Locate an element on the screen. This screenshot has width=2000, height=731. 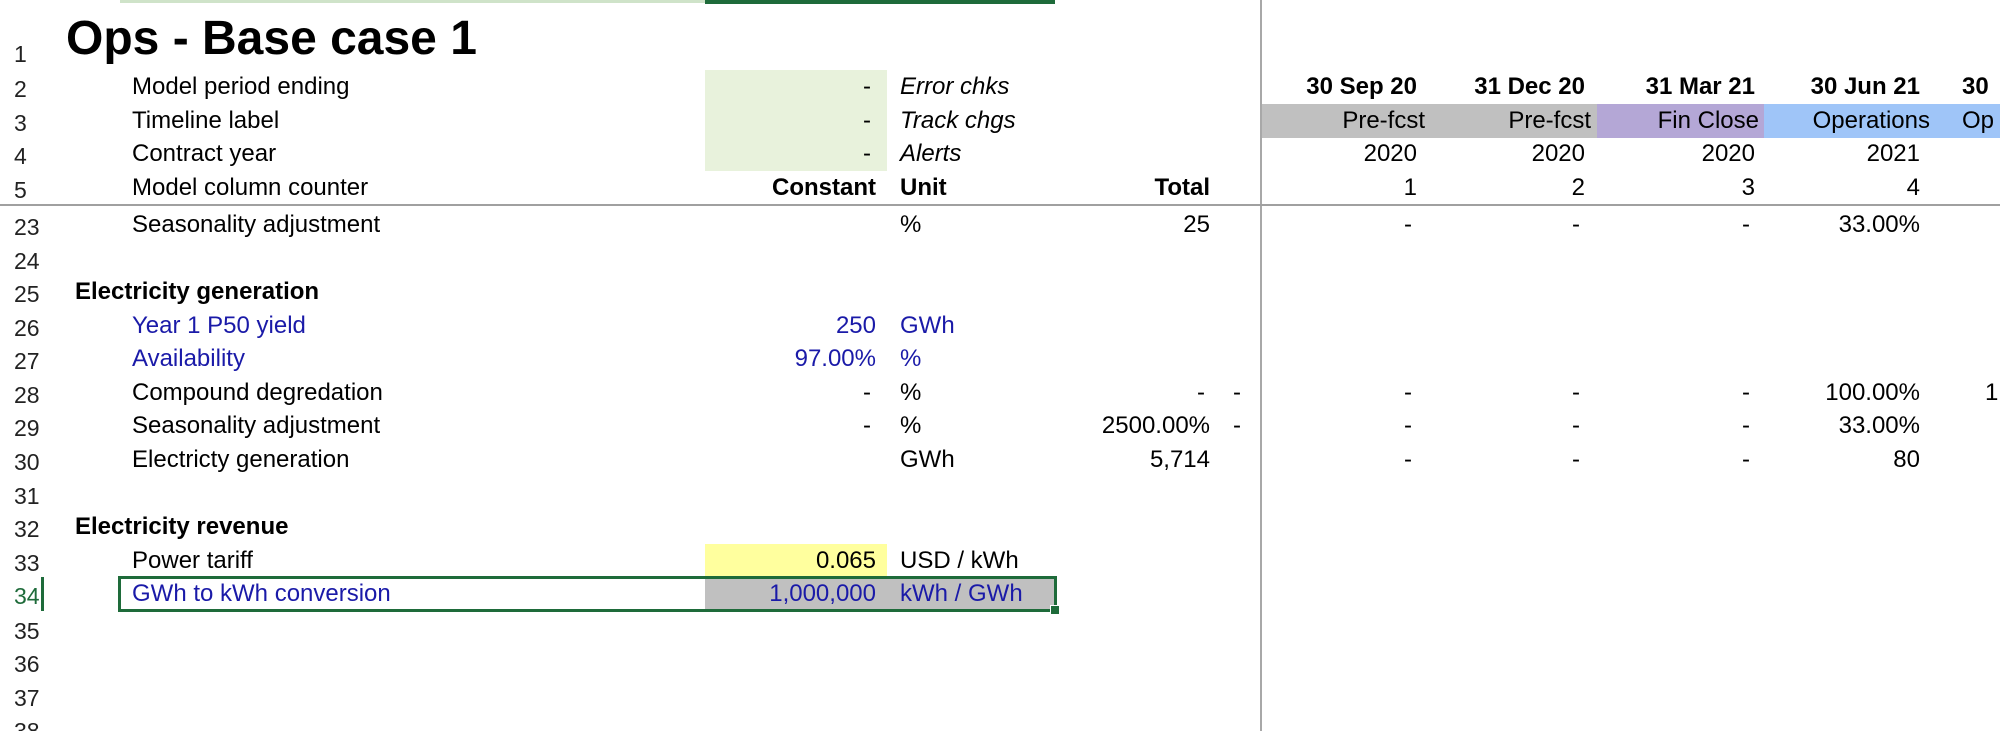
timeline-counter: 1 is located at coordinates (1339, 188).